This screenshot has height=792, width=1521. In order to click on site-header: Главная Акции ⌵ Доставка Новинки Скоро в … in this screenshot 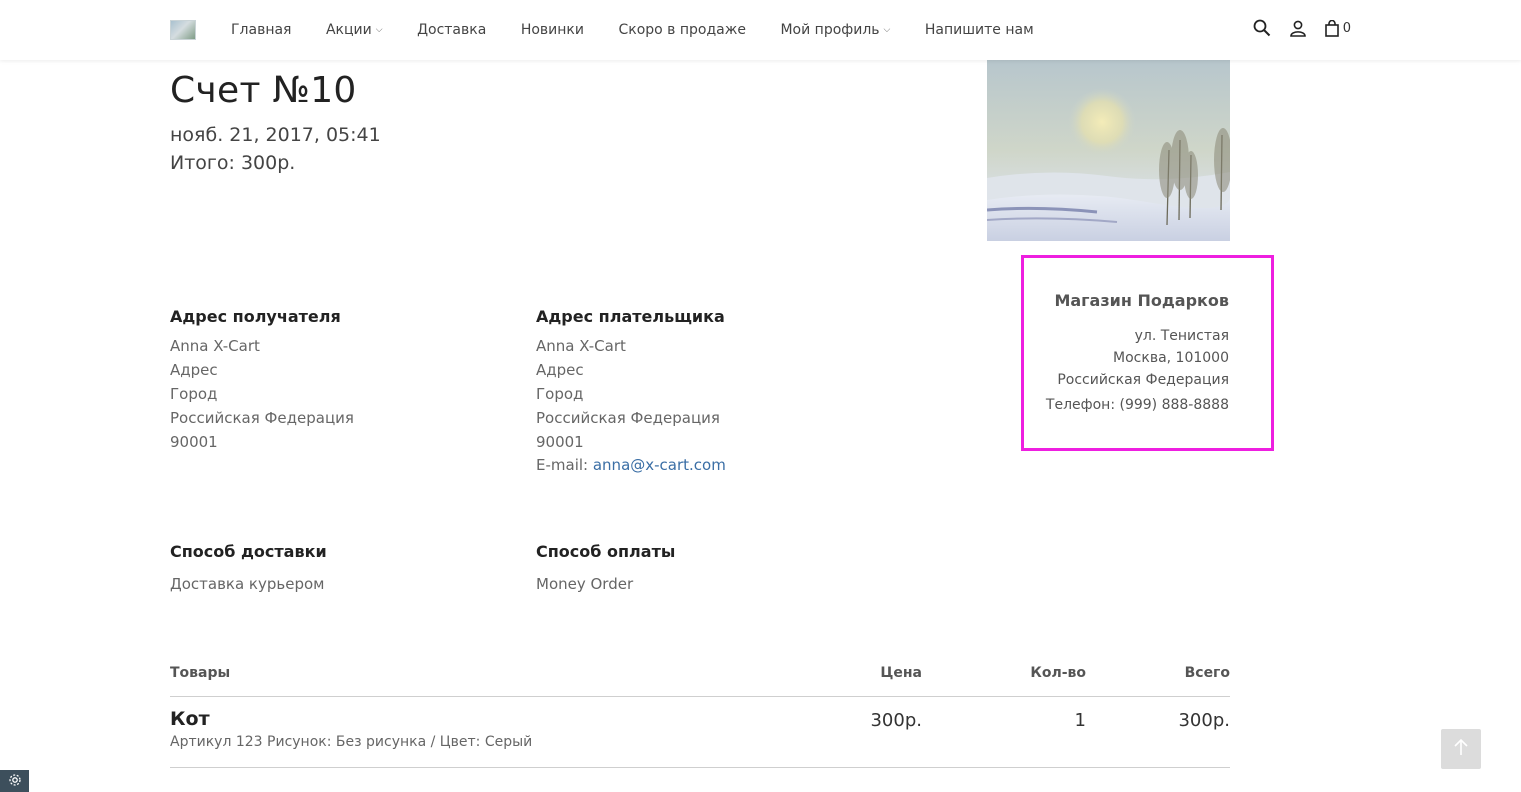, I will do `click(760, 30)`.